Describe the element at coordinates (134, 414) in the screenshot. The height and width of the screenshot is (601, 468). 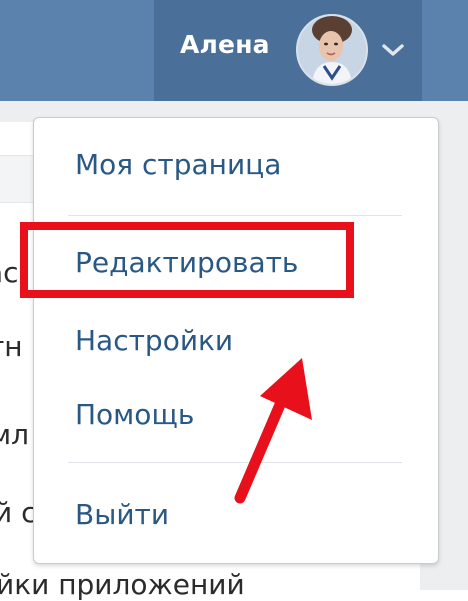
I see `menu-item-help: Помощь` at that location.